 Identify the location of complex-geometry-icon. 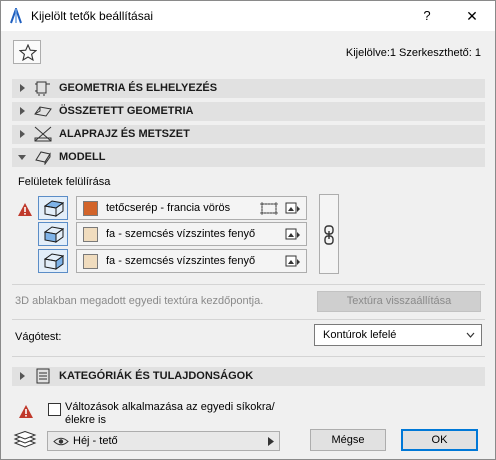
(43, 111).